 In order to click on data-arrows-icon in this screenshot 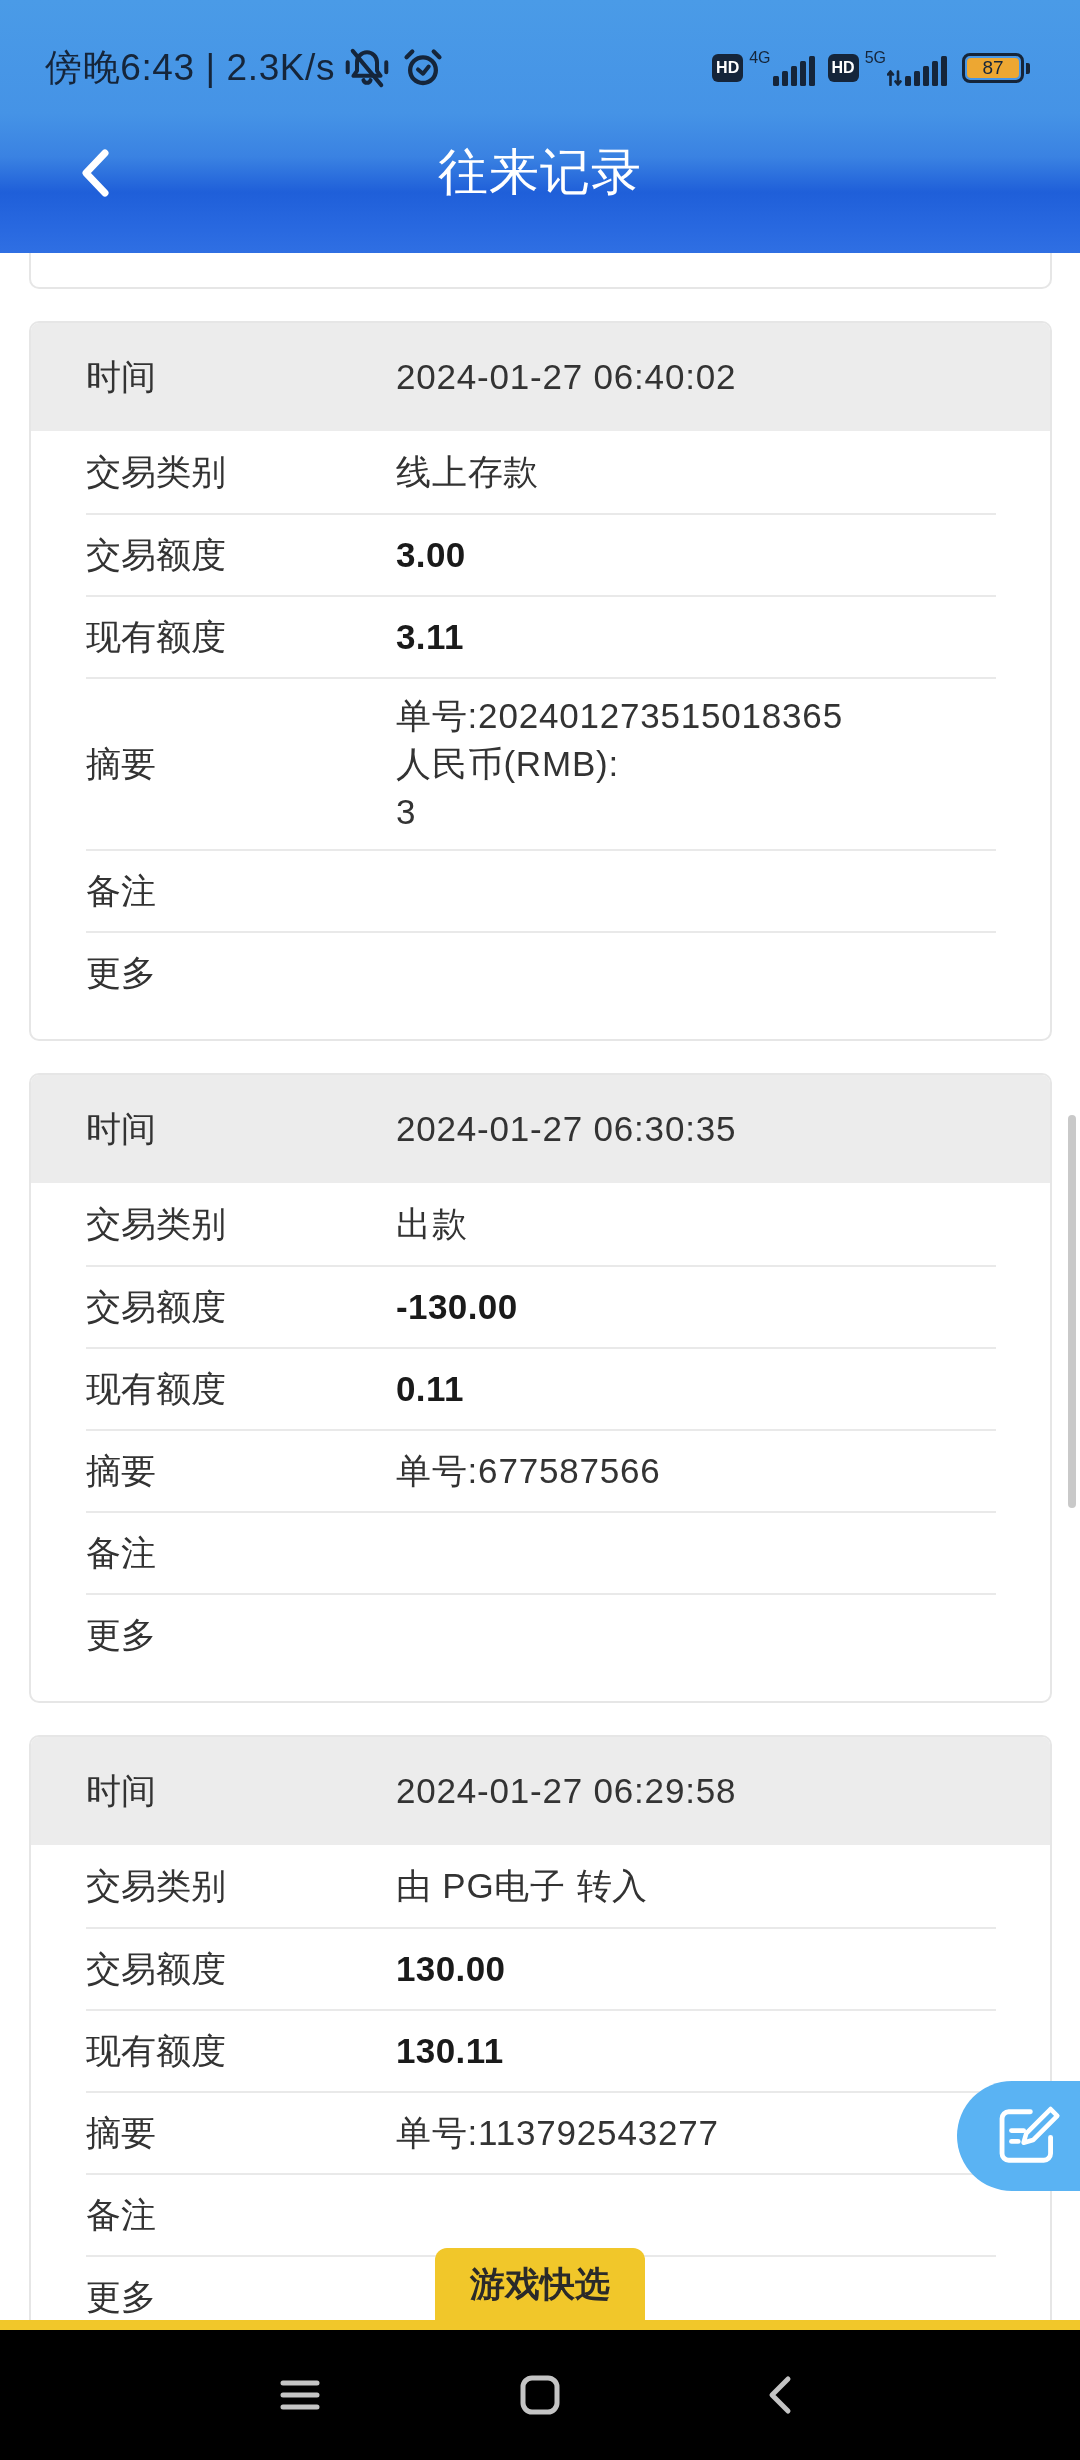, I will do `click(894, 78)`.